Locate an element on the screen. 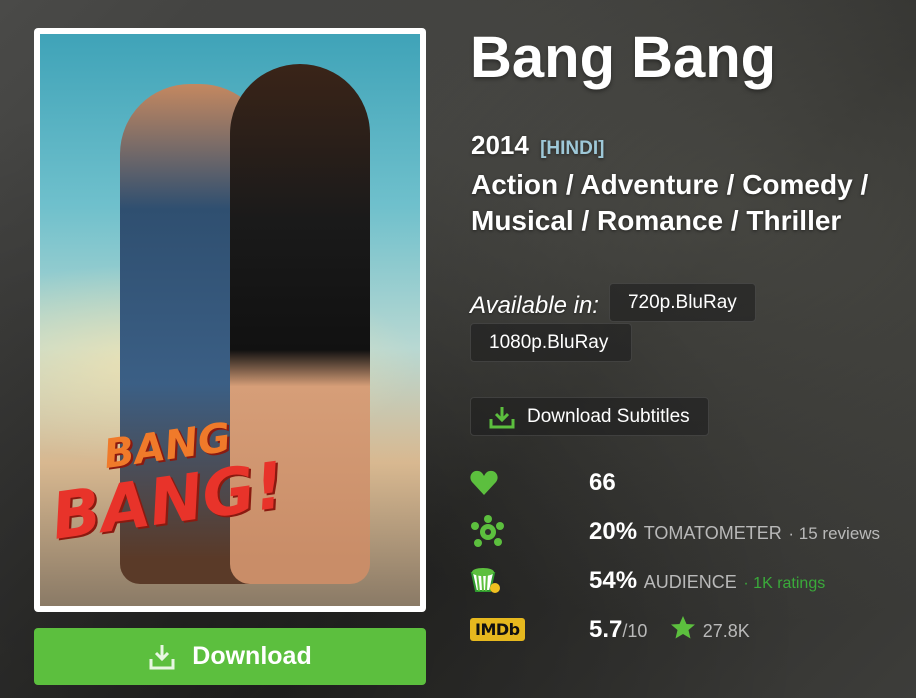 This screenshot has width=916, height=698. audience-value: 54% AUDIENCE · 1K ratings is located at coordinates (707, 580).